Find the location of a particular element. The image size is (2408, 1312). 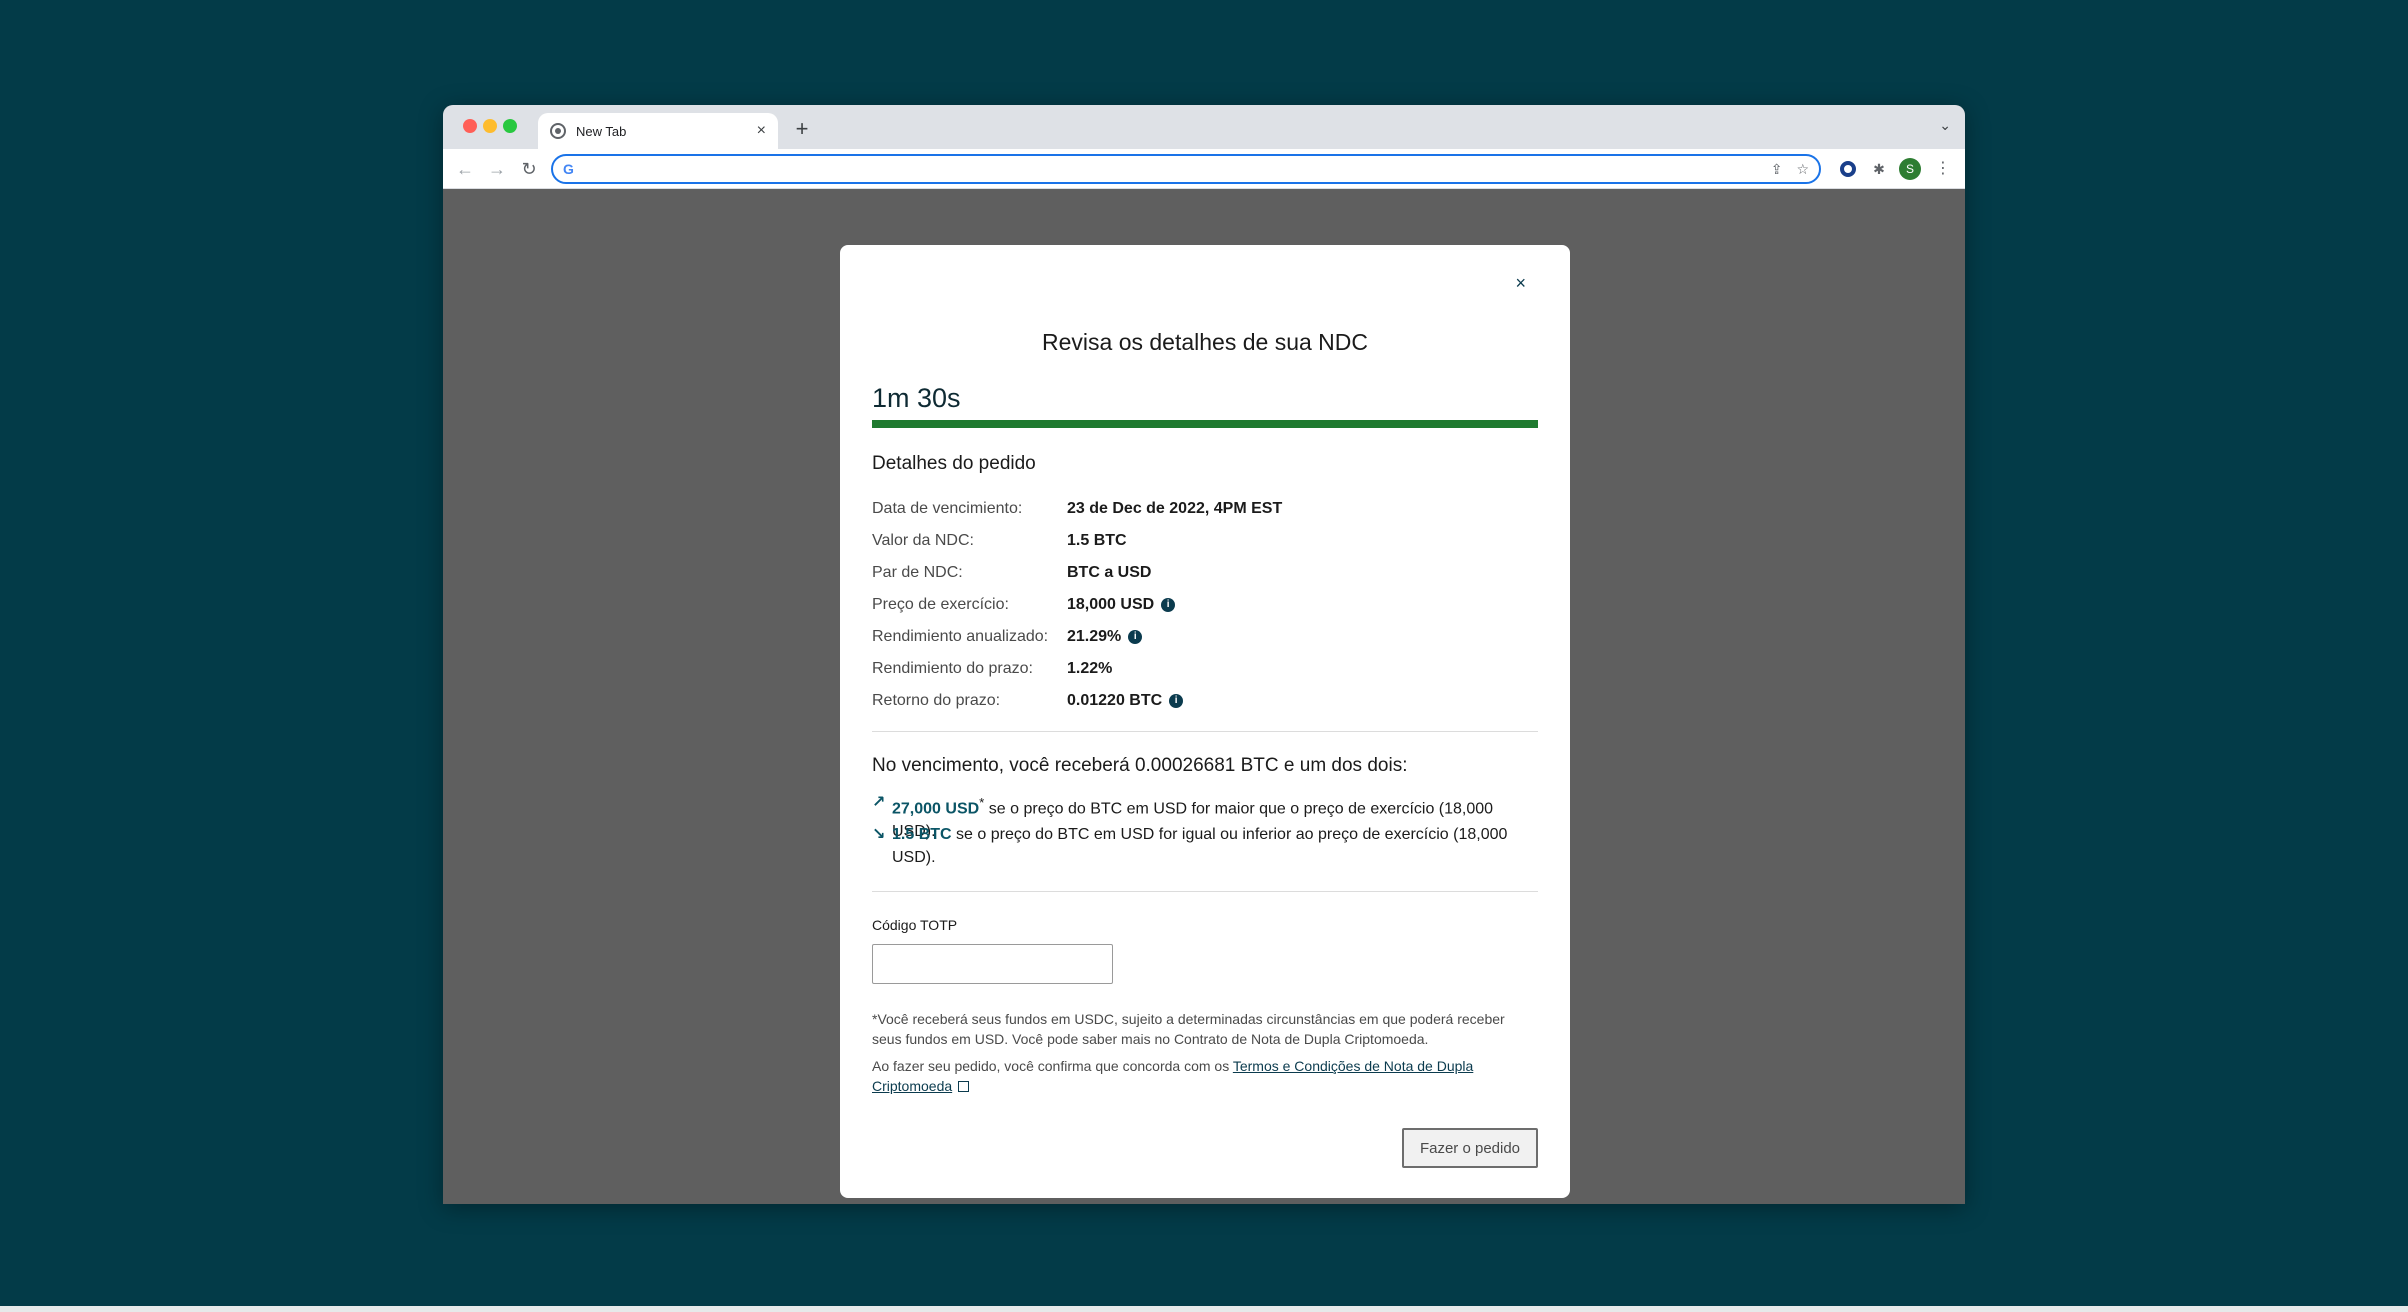

tab-close-icon: × is located at coordinates (761, 131).